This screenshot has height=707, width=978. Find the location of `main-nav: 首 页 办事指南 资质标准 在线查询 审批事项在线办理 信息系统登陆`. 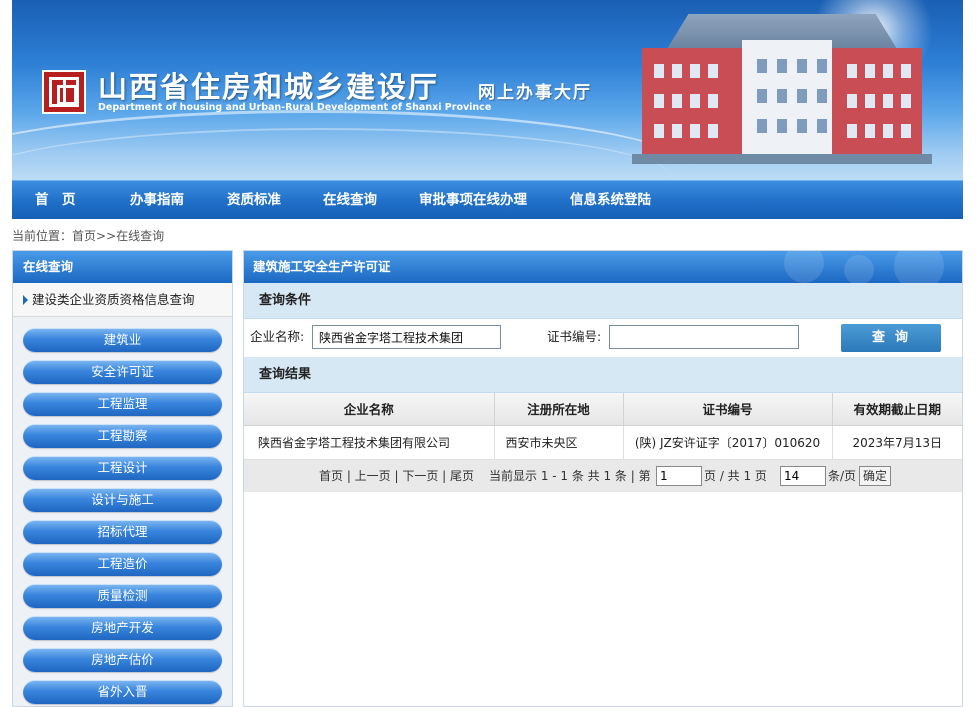

main-nav: 首 页 办事指南 资质标准 在线查询 审批事项在线办理 信息系统登陆 is located at coordinates (487, 199).